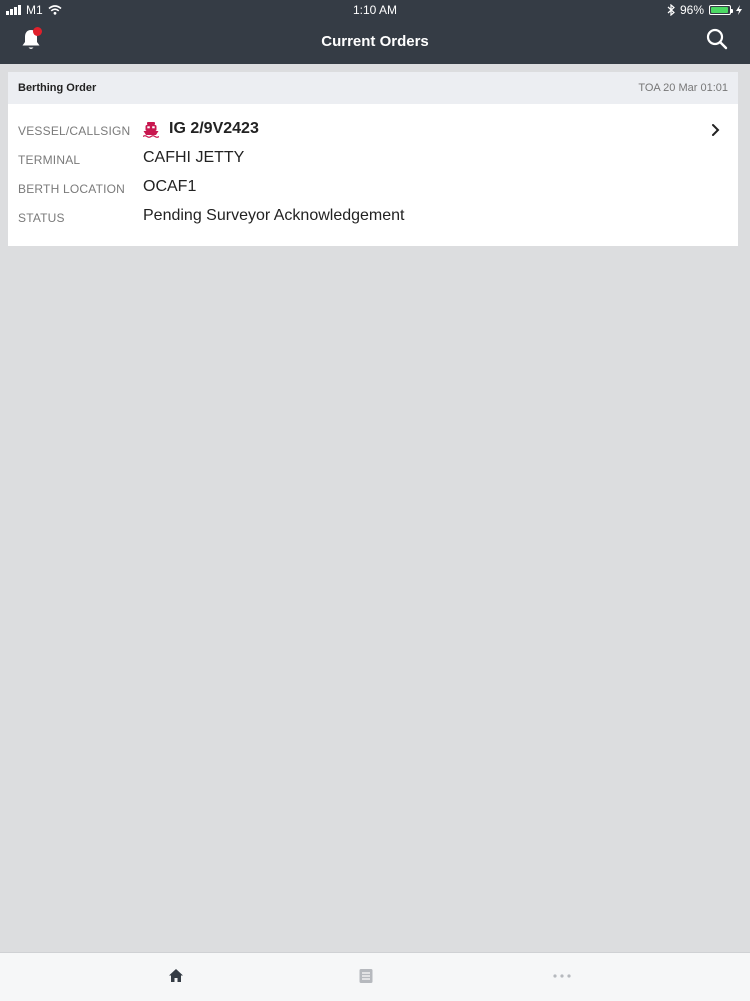 The height and width of the screenshot is (1001, 750). I want to click on row-label: TERMINAL, so click(49, 160).